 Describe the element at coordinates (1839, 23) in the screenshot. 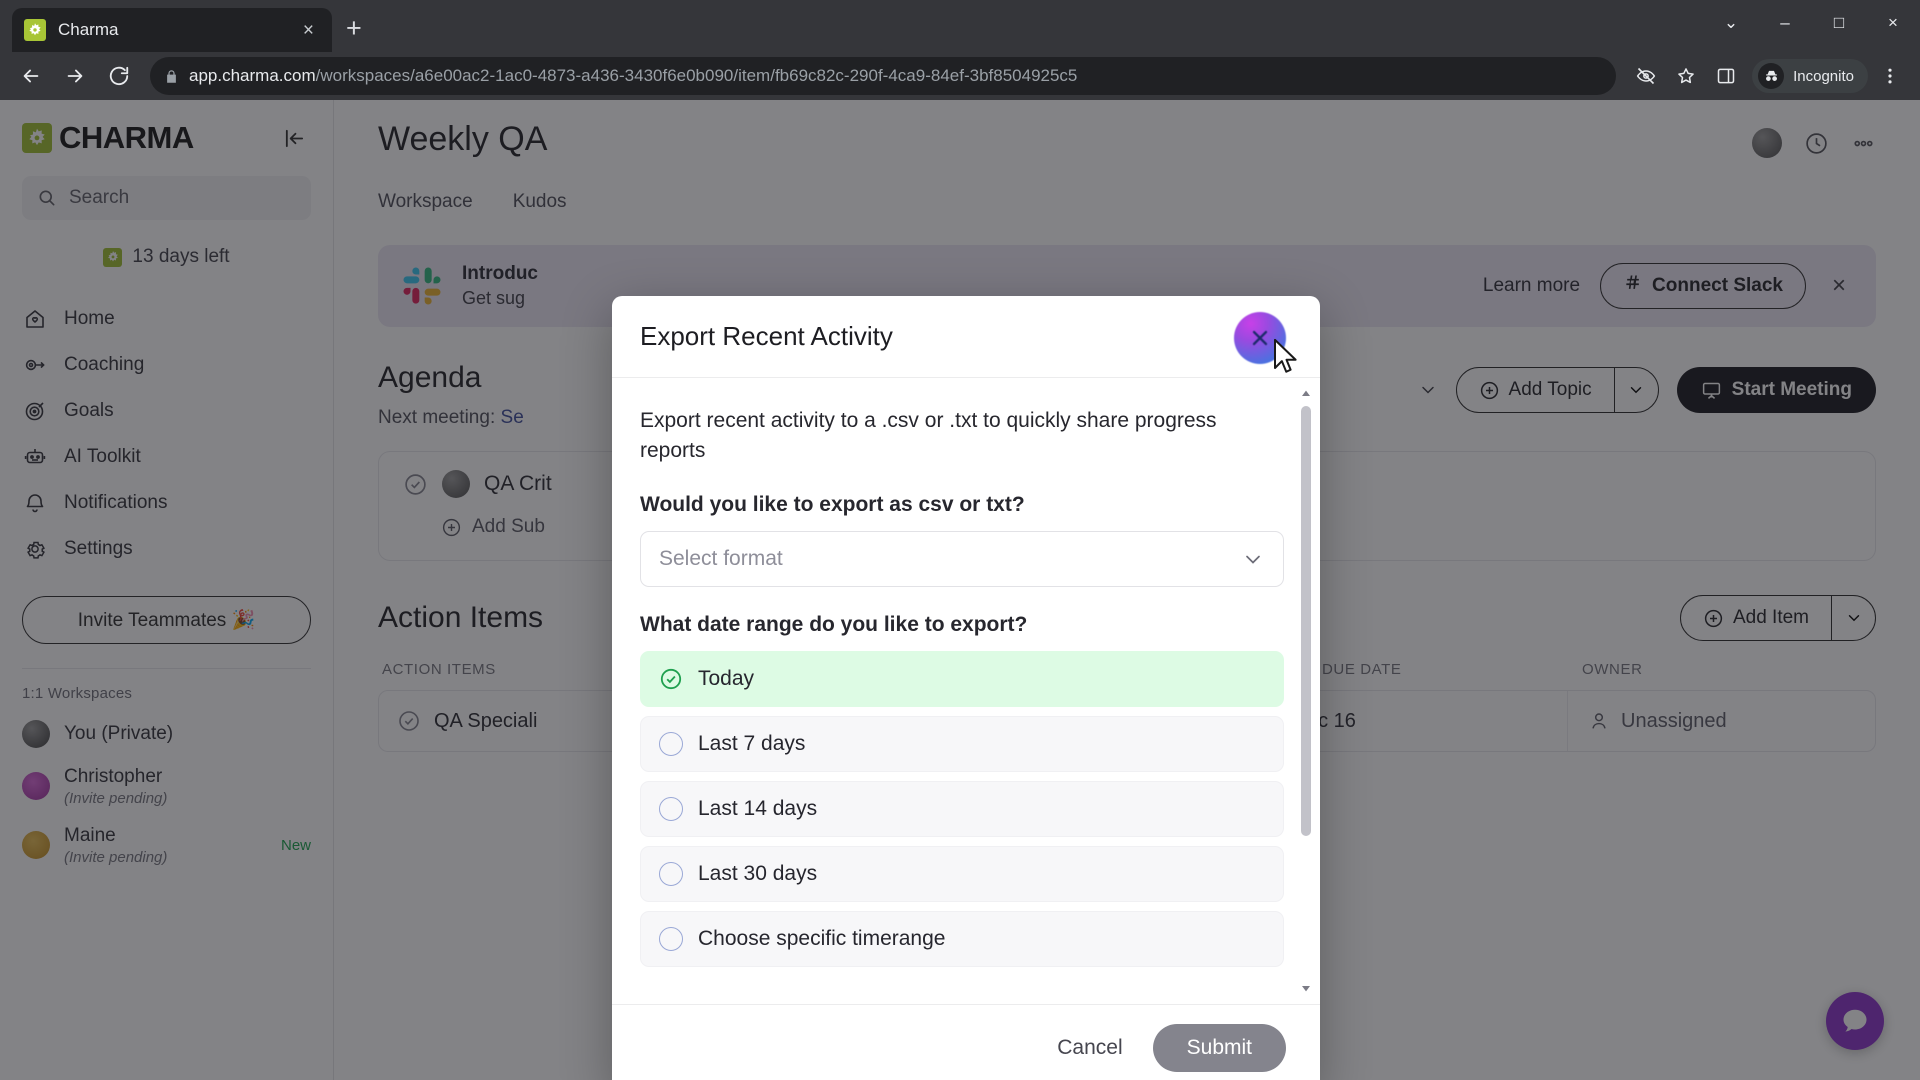

I see `maximize-button: □` at that location.